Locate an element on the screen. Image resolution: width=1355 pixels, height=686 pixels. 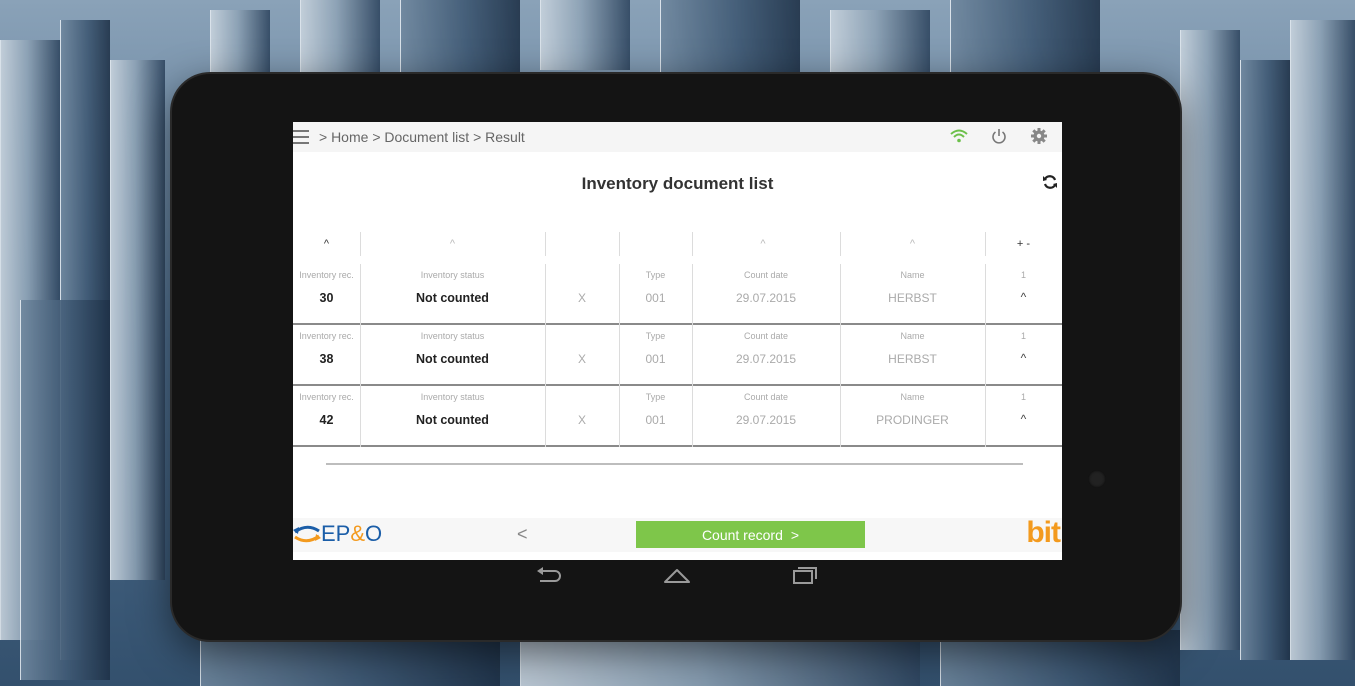
ep-and-o-logo: EP & O is located at coordinates (337, 534).